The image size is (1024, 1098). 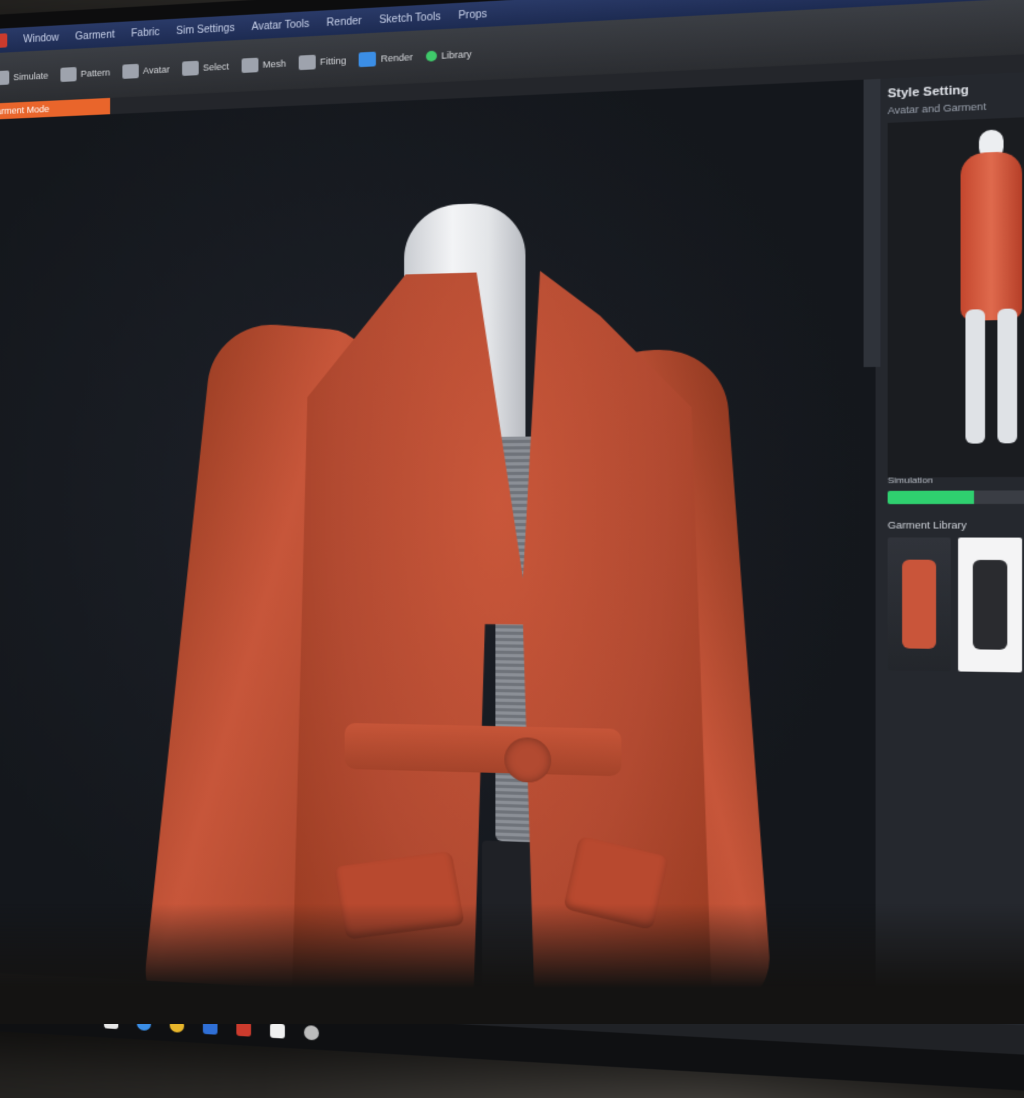 What do you see at coordinates (41, 38) in the screenshot?
I see `menu-item: Window` at bounding box center [41, 38].